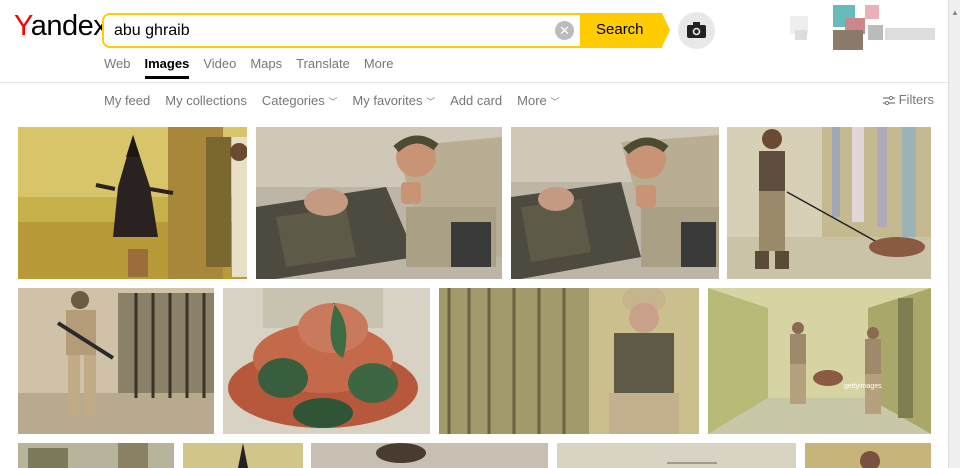 The height and width of the screenshot is (468, 960). What do you see at coordinates (863, 386) in the screenshot?
I see `getty-watermark: gettyimages` at bounding box center [863, 386].